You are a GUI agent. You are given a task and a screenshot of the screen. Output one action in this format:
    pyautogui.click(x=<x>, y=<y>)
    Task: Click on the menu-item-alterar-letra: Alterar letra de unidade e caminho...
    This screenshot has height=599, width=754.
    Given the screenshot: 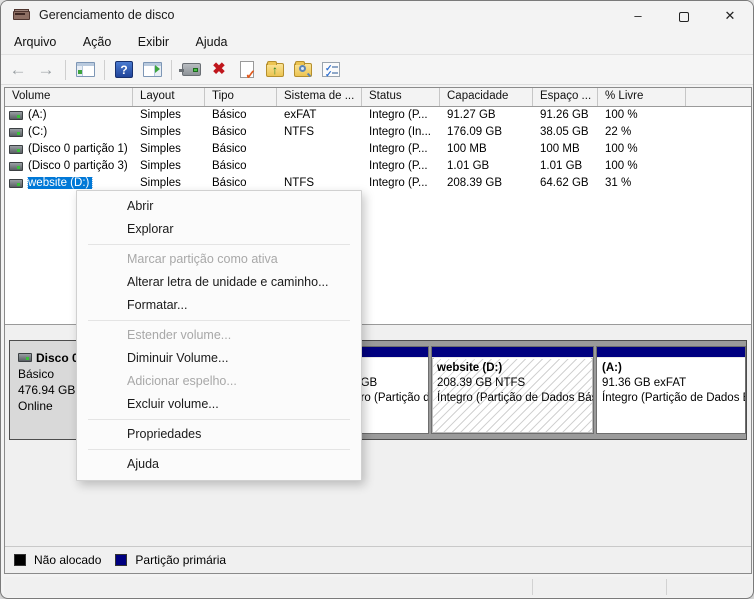 What is the action you would take?
    pyautogui.click(x=219, y=282)
    